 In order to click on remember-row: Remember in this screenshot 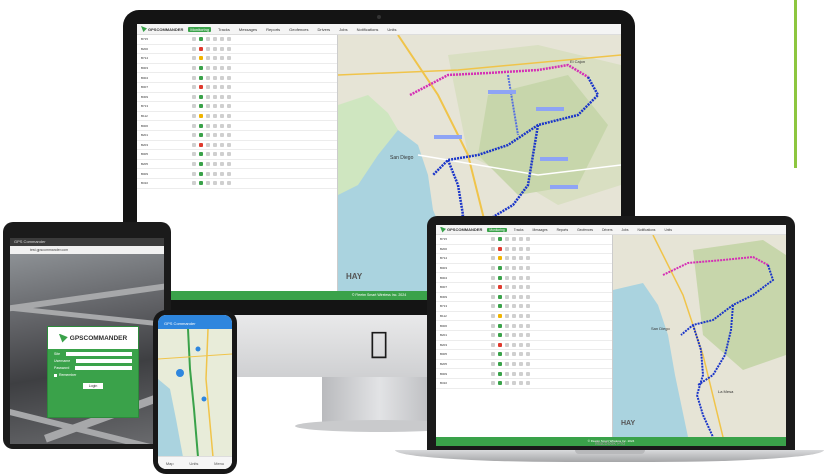, I will do `click(93, 375)`.